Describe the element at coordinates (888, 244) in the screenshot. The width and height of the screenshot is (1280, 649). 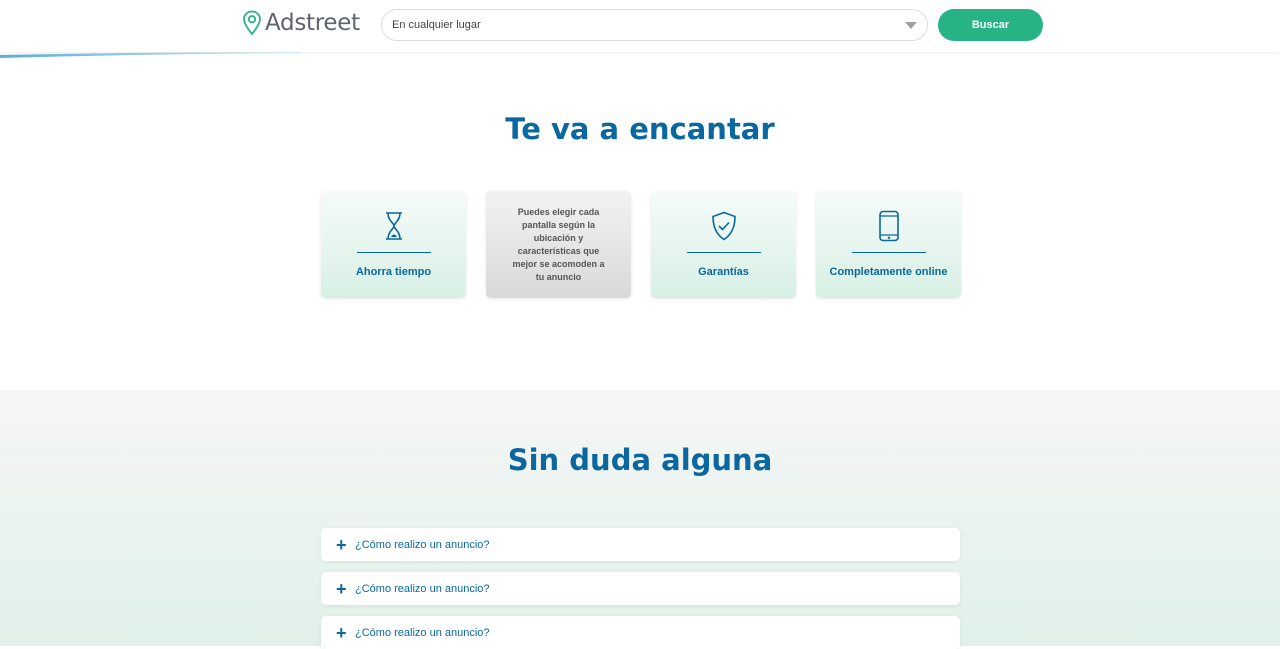
I see `feature-card-online: Completamente online` at that location.